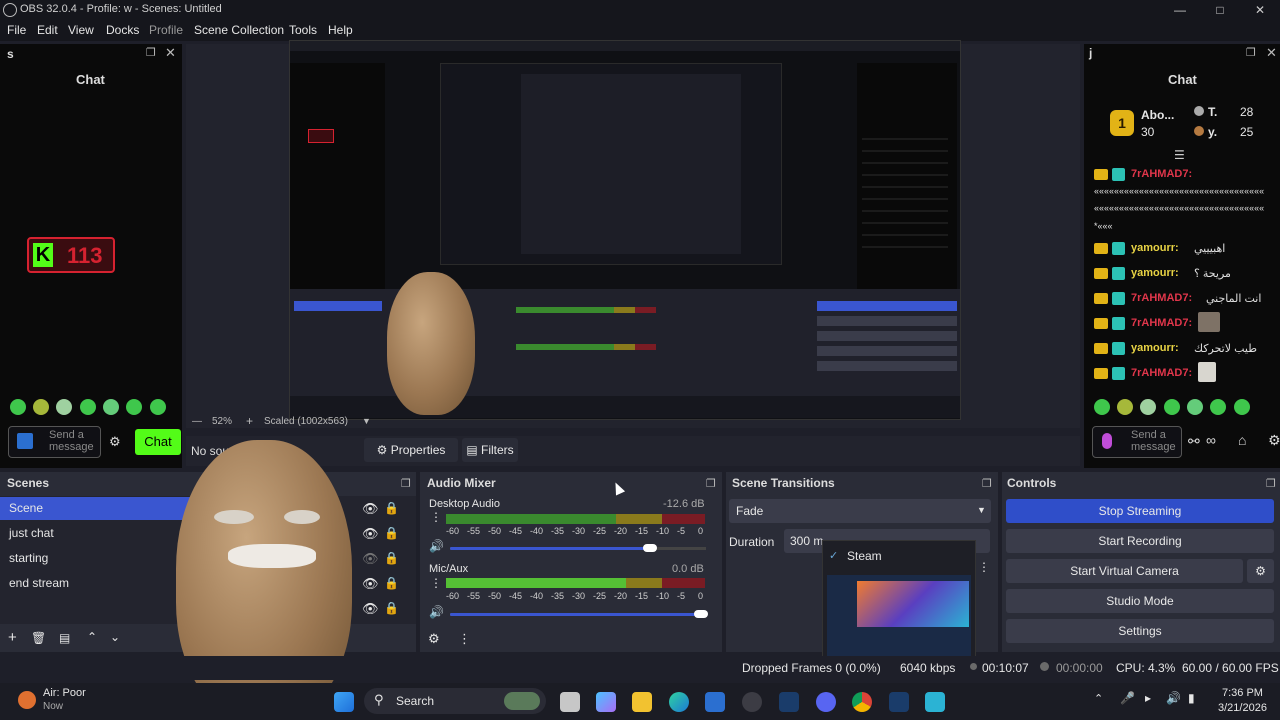 The height and width of the screenshot is (720, 1280). Describe the element at coordinates (366, 421) in the screenshot. I see `chevron-down-icon: ▼` at that location.